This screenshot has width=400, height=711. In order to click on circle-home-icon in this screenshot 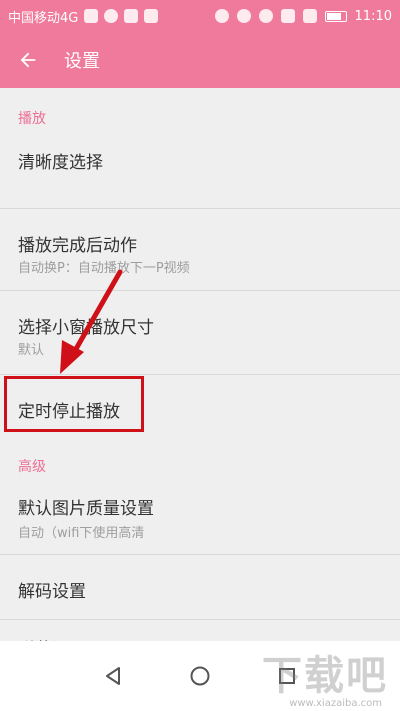, I will do `click(200, 676)`.